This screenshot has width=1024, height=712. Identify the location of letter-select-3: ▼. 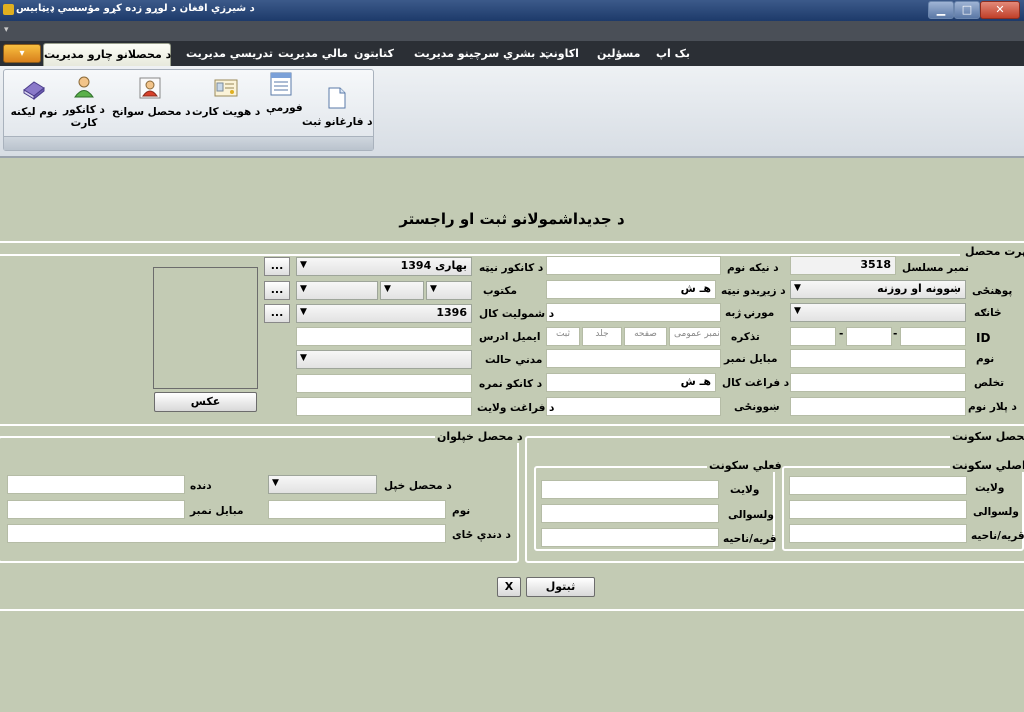
(337, 290).